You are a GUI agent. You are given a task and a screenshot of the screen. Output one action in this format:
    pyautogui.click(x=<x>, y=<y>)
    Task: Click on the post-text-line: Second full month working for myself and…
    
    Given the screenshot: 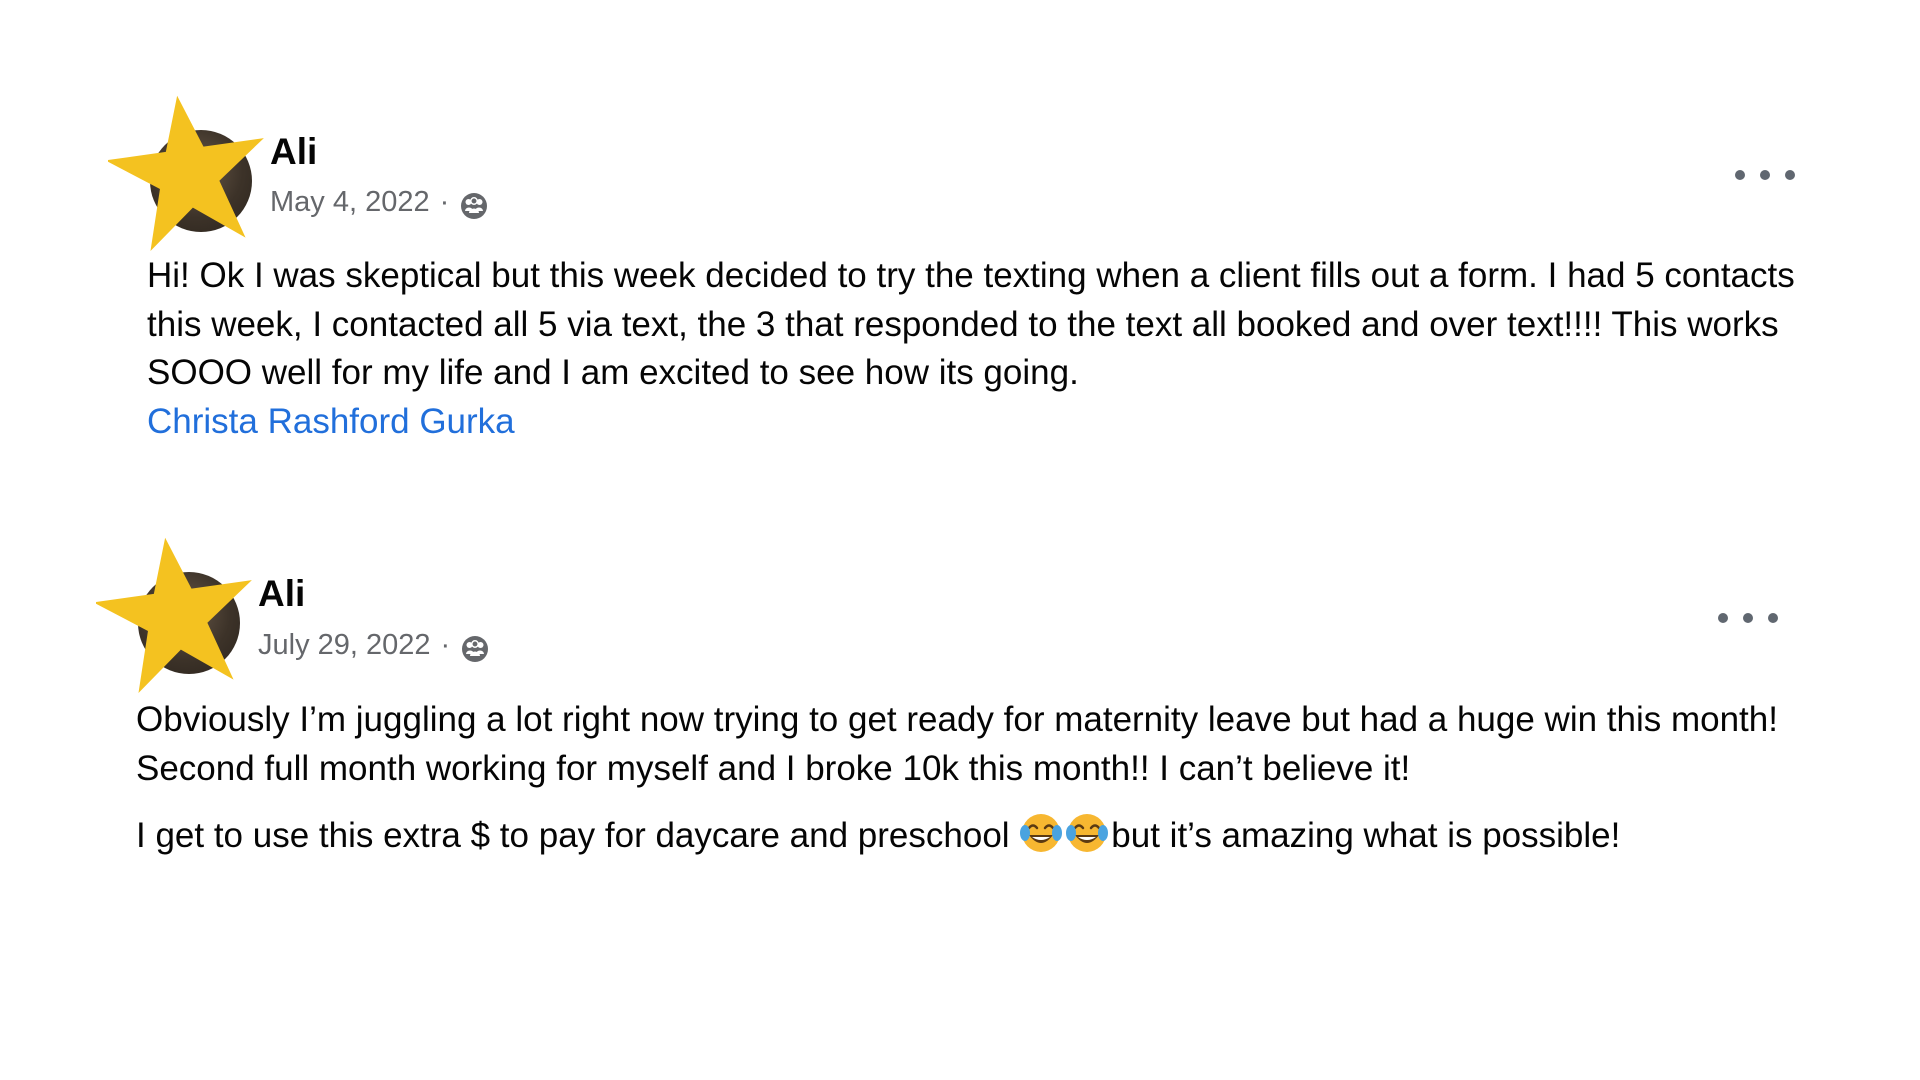 What is the action you would take?
    pyautogui.click(x=773, y=768)
    